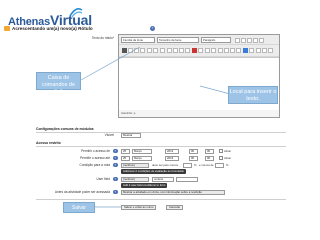  What do you see at coordinates (142, 151) in the screenshot?
I see `from-month-select: Março` at bounding box center [142, 151].